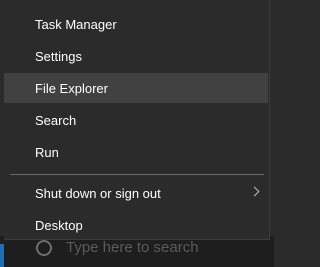 The height and width of the screenshot is (267, 320). I want to click on menu-item-search: Search, so click(136, 120).